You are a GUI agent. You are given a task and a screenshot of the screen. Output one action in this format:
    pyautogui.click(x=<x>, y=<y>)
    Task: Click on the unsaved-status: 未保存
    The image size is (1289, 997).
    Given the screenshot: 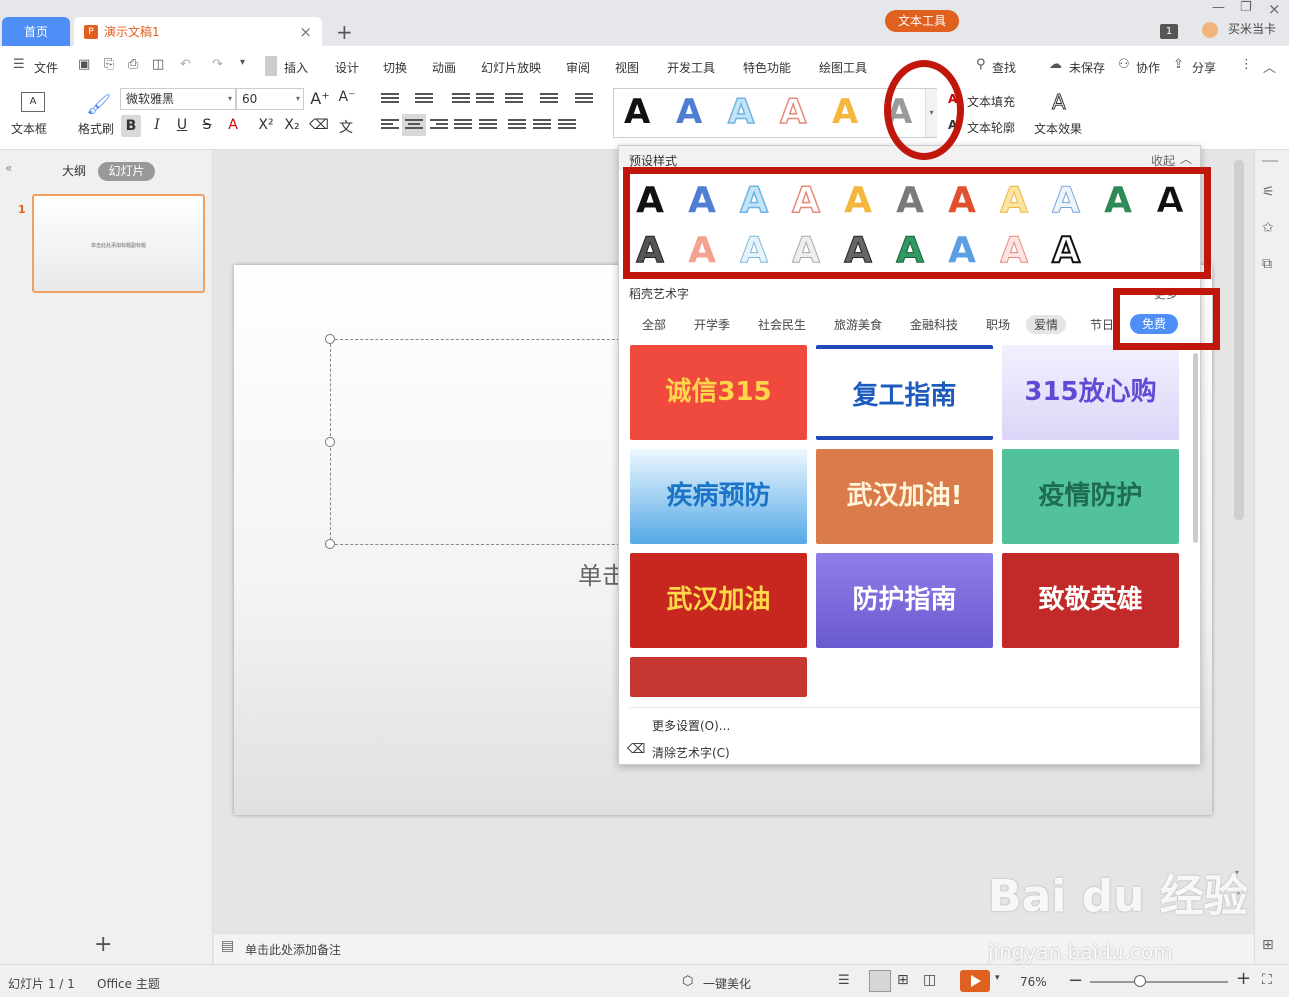 What is the action you would take?
    pyautogui.click(x=1087, y=67)
    